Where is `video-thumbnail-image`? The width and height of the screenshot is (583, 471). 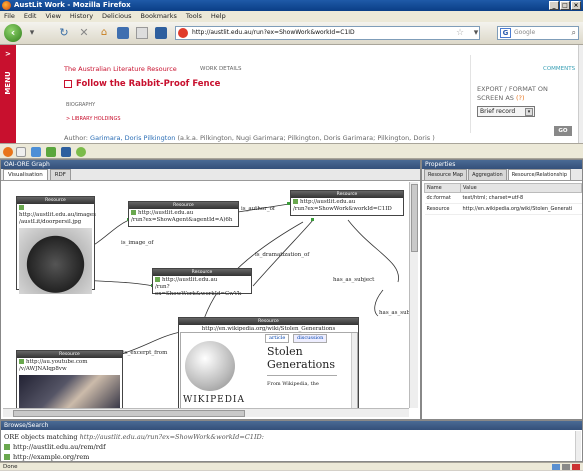
video-thumbnail-image is located at coordinates (69, 391).